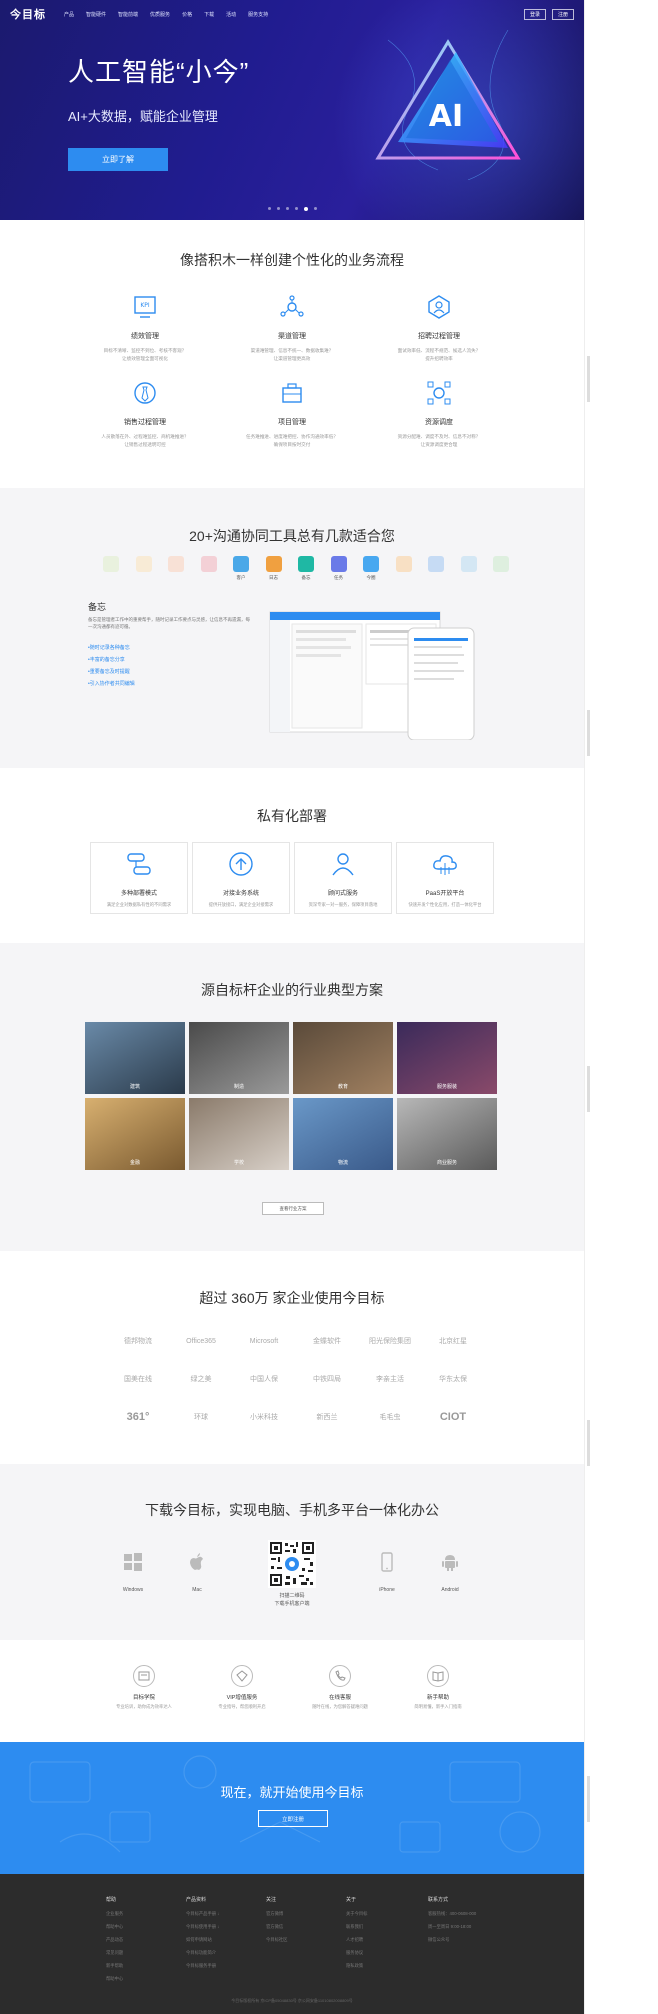 This screenshot has height=2014, width=658. I want to click on tool-icon, so click(338, 564).